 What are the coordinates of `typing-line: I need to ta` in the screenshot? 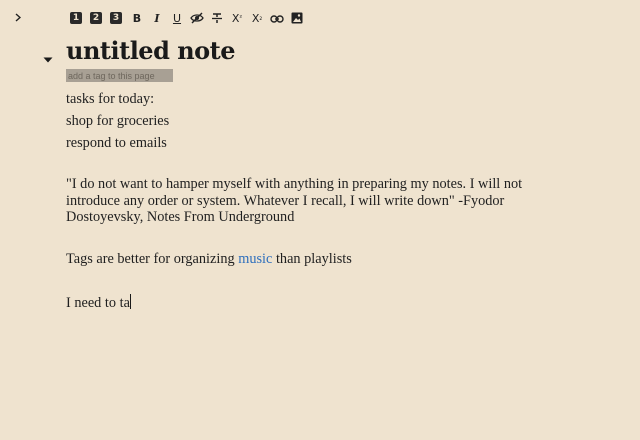 It's located at (316, 303).